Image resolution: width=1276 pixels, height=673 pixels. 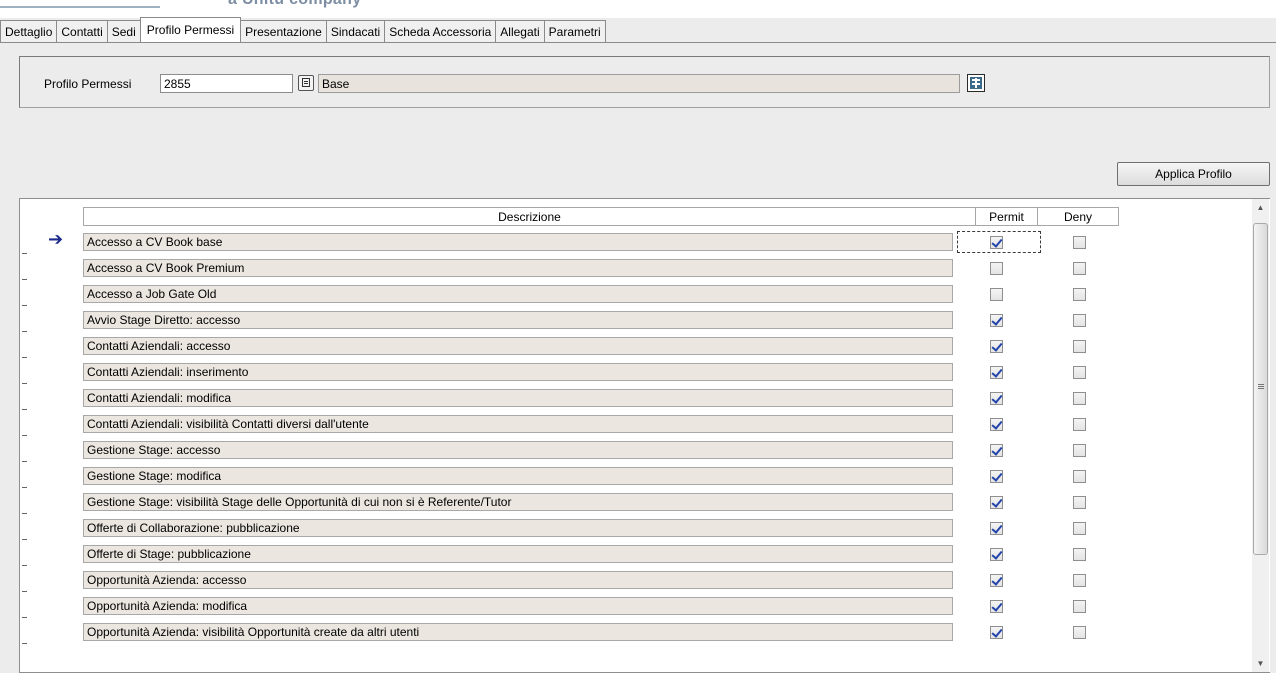 What do you see at coordinates (1260, 663) in the screenshot?
I see `scroll-down-arrow-icon: ▼` at bounding box center [1260, 663].